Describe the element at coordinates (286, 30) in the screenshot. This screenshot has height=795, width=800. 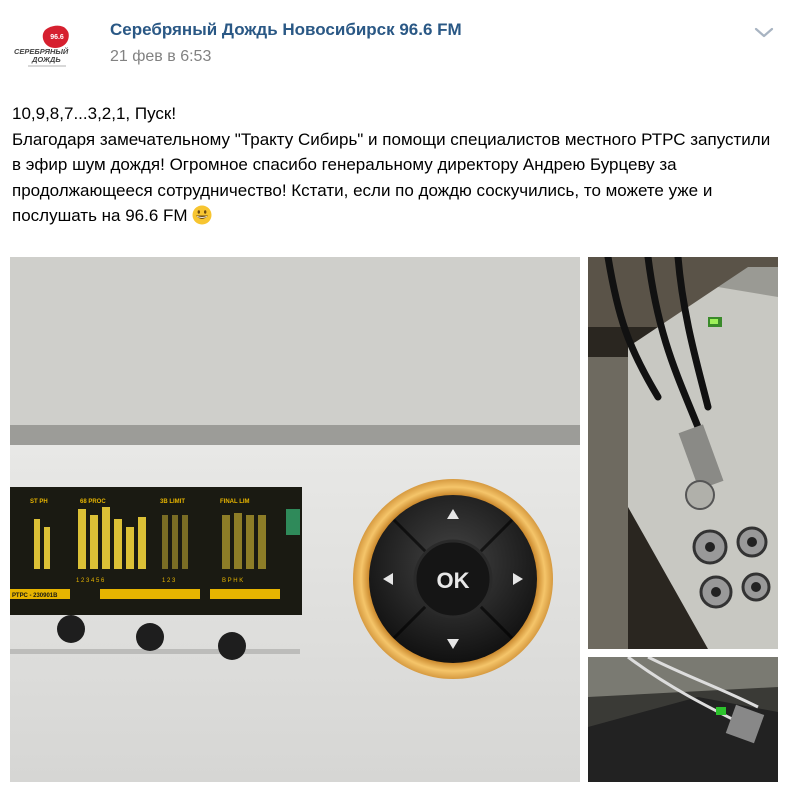
I see `author-name-link: Серебряный Дождь Новосибирск 96.6 FM` at that location.